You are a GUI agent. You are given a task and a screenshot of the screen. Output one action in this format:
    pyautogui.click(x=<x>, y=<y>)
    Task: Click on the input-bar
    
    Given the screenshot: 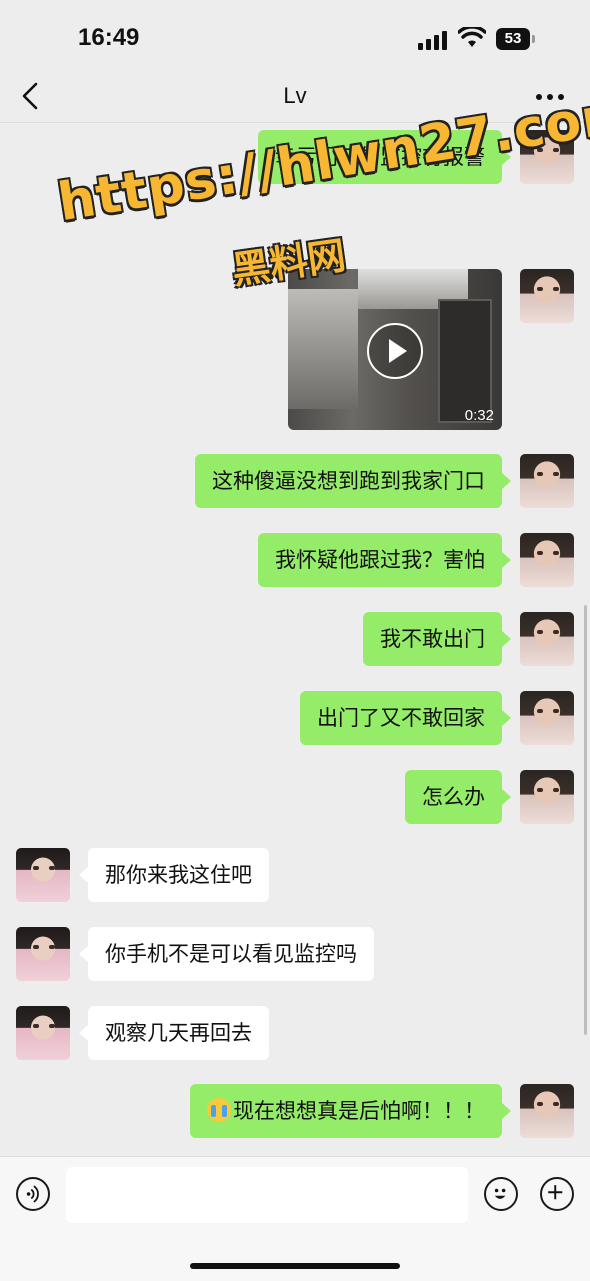 What is the action you would take?
    pyautogui.click(x=295, y=1218)
    